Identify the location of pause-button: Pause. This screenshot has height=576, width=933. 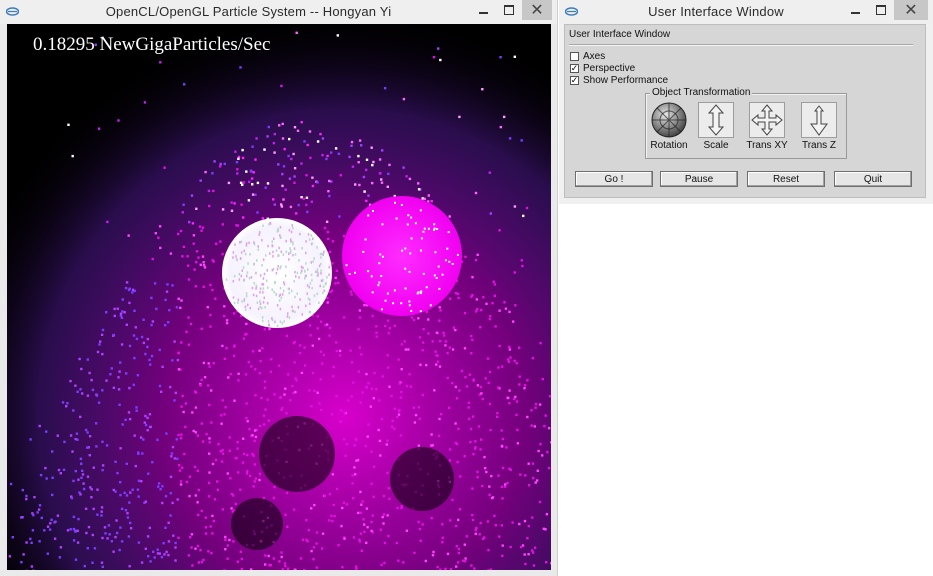
(699, 179).